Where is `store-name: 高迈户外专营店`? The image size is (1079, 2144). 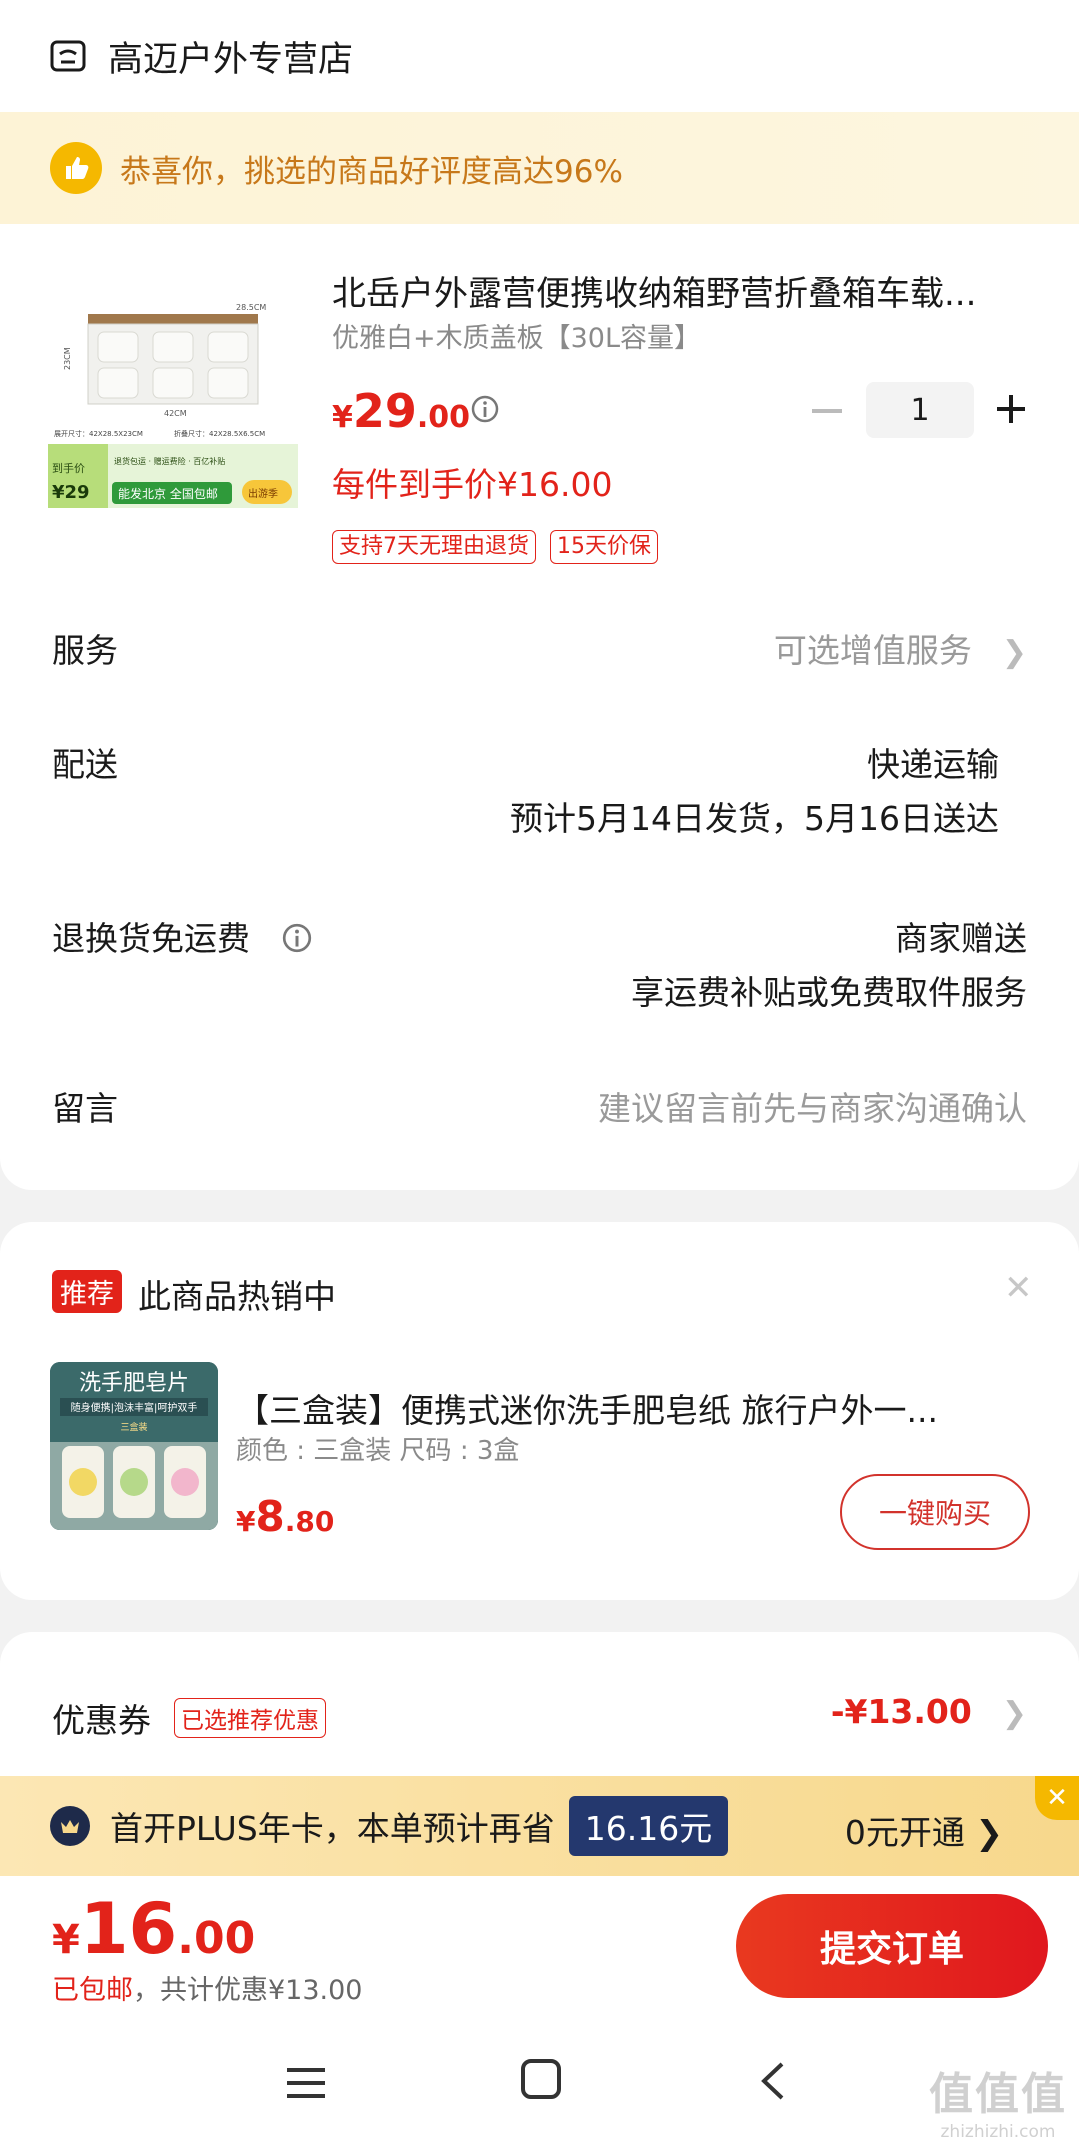
store-name: 高迈户外专营店 is located at coordinates (231, 59).